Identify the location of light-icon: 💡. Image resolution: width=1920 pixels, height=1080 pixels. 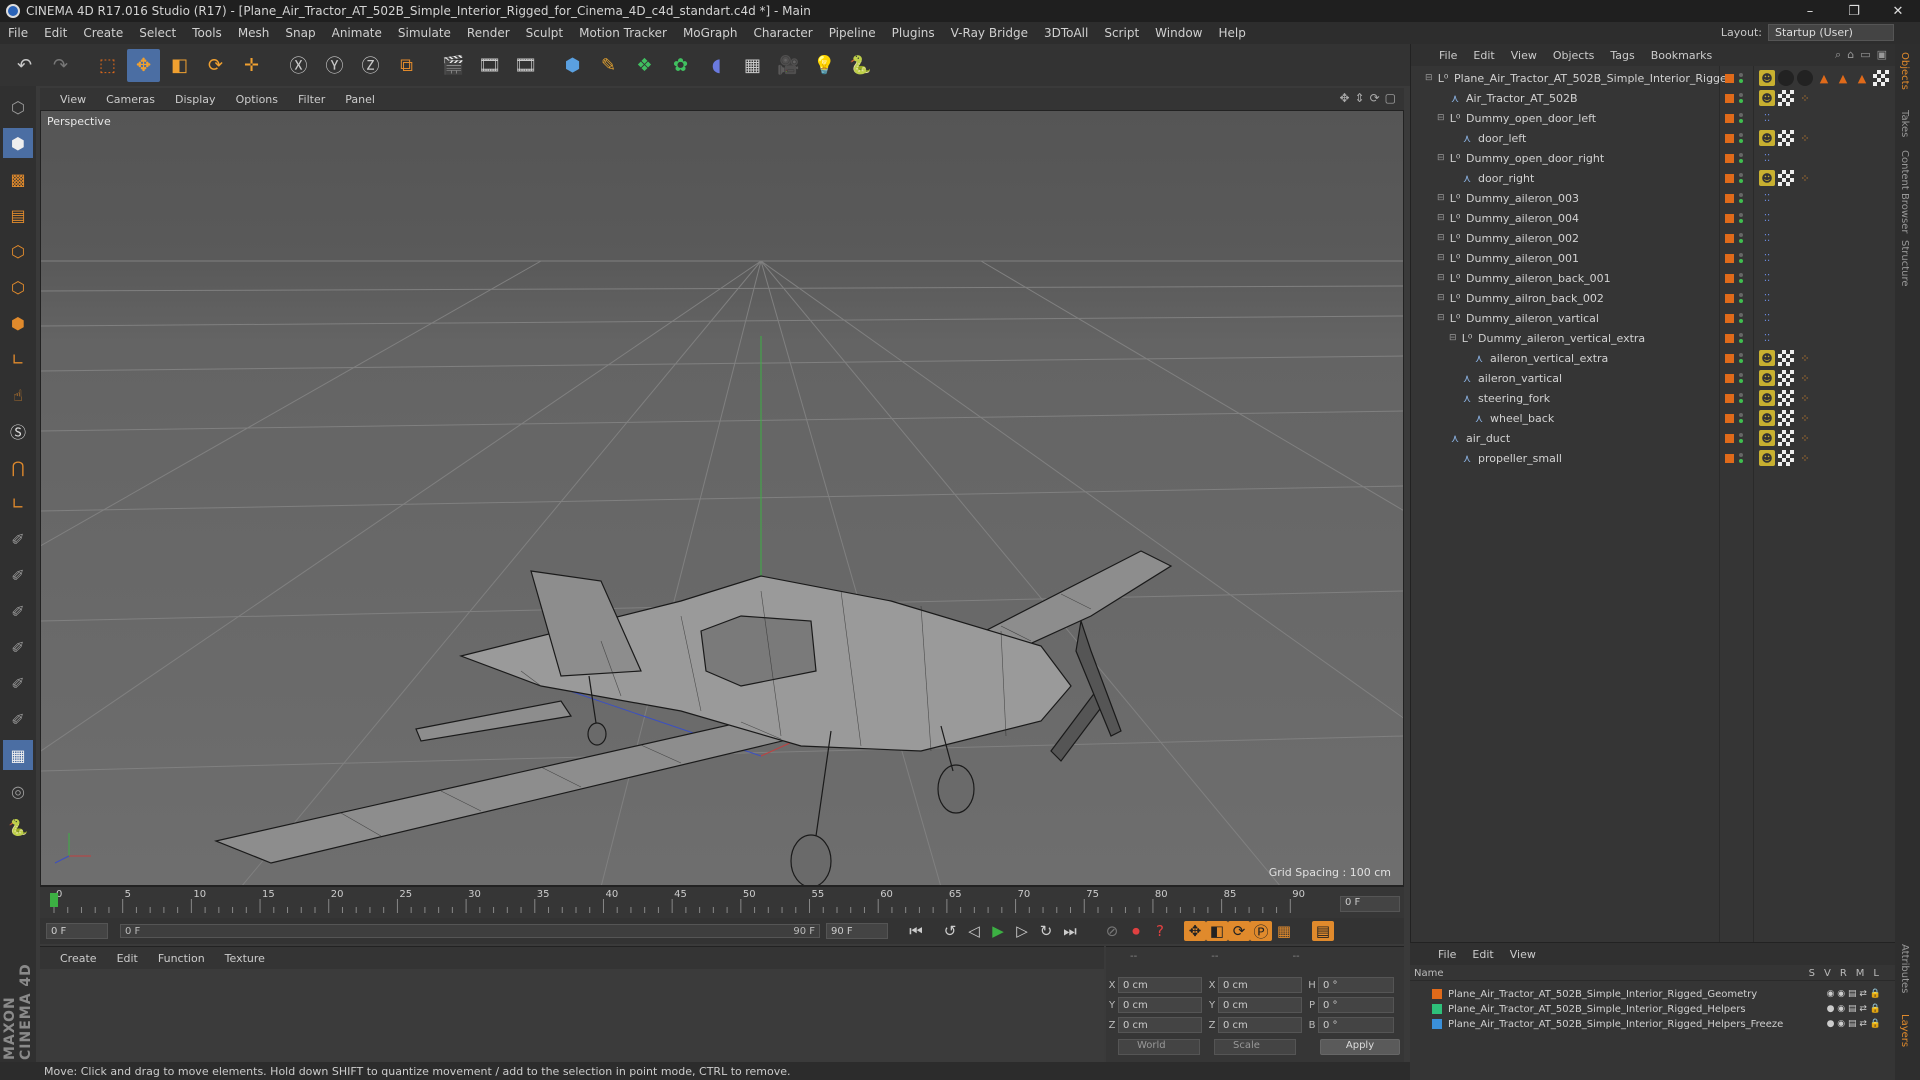
(824, 65).